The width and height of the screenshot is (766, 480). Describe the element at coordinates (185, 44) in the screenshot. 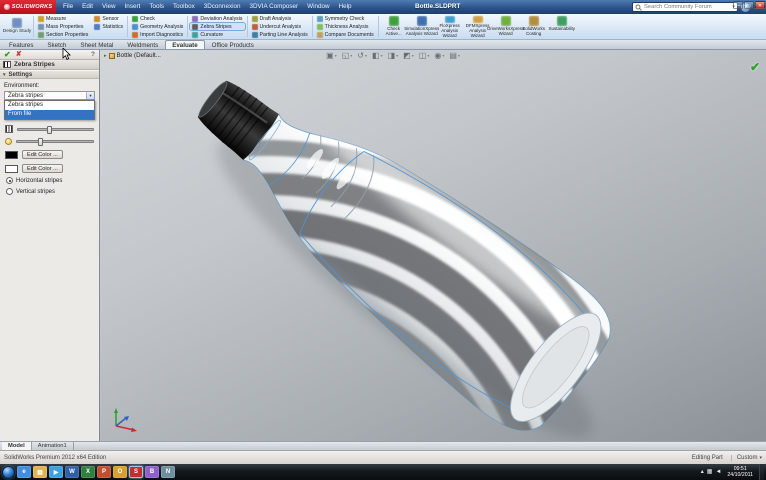

I see `command-tab: Evaluate` at that location.